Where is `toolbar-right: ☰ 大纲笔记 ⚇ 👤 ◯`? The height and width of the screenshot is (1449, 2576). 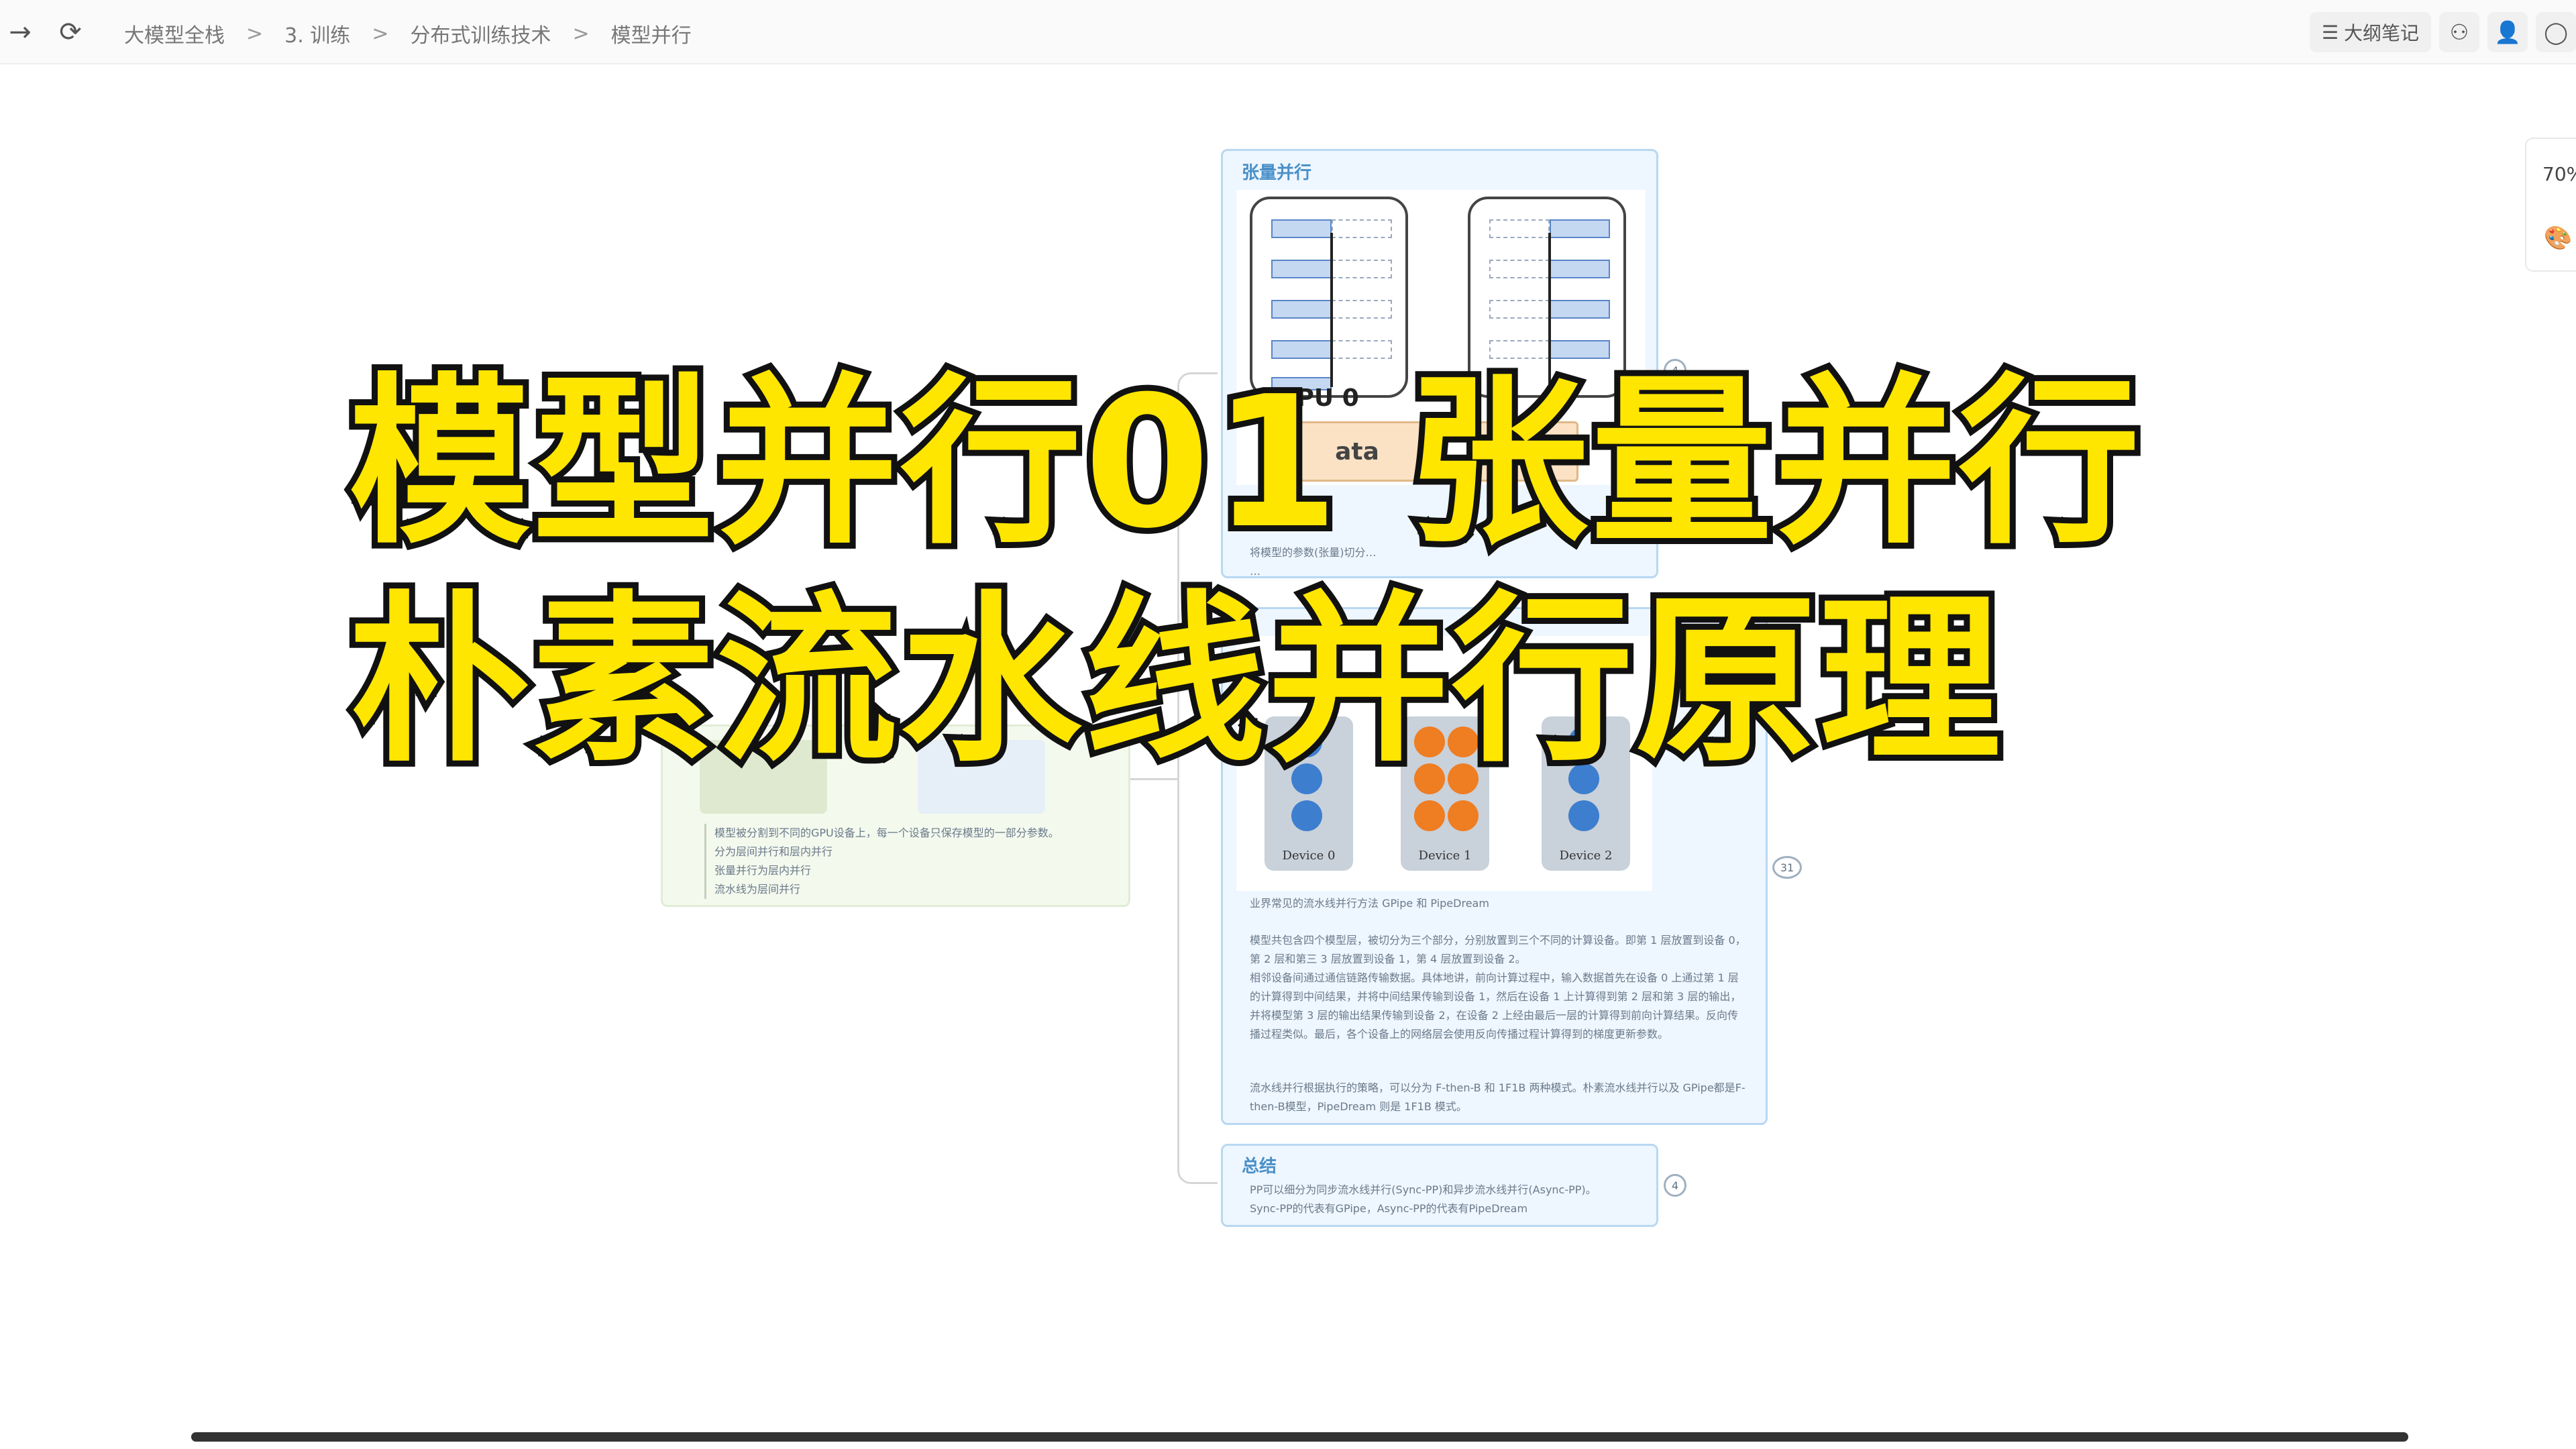
toolbar-right: ☰ 大纲笔记 ⚇ 👤 ◯ is located at coordinates (2439, 32).